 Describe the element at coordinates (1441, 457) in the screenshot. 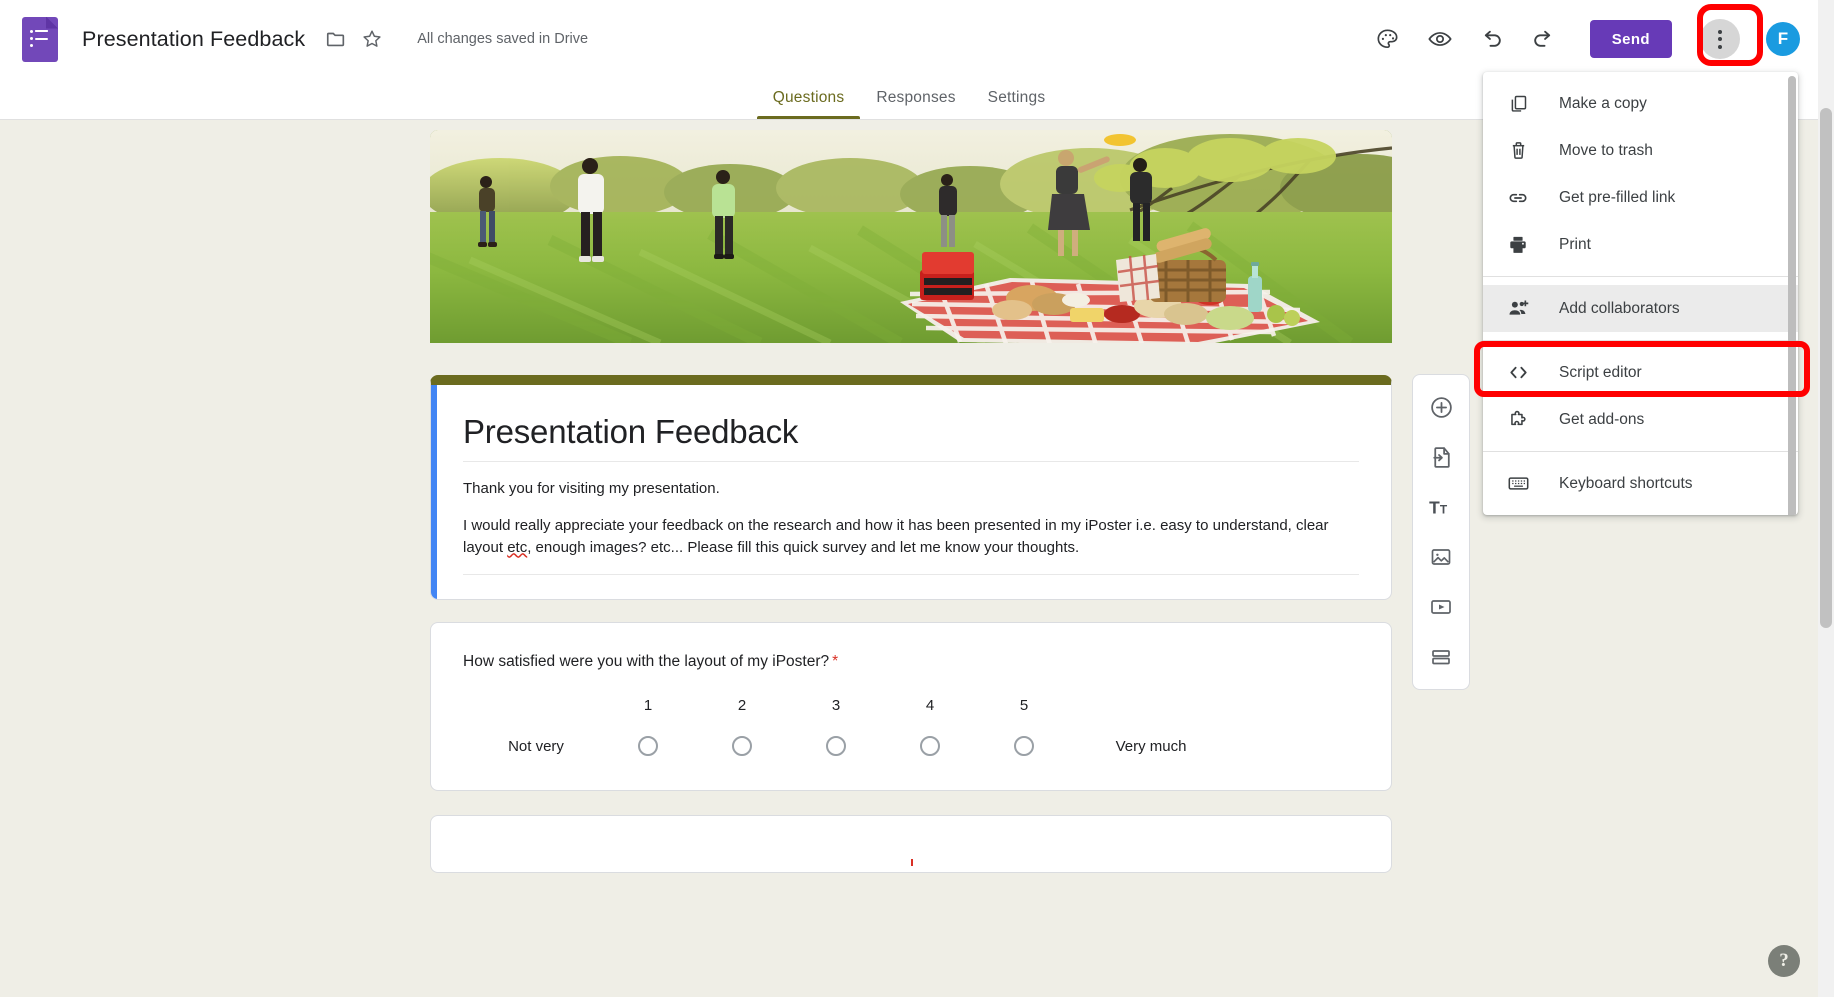

I see `import-questions-button` at that location.